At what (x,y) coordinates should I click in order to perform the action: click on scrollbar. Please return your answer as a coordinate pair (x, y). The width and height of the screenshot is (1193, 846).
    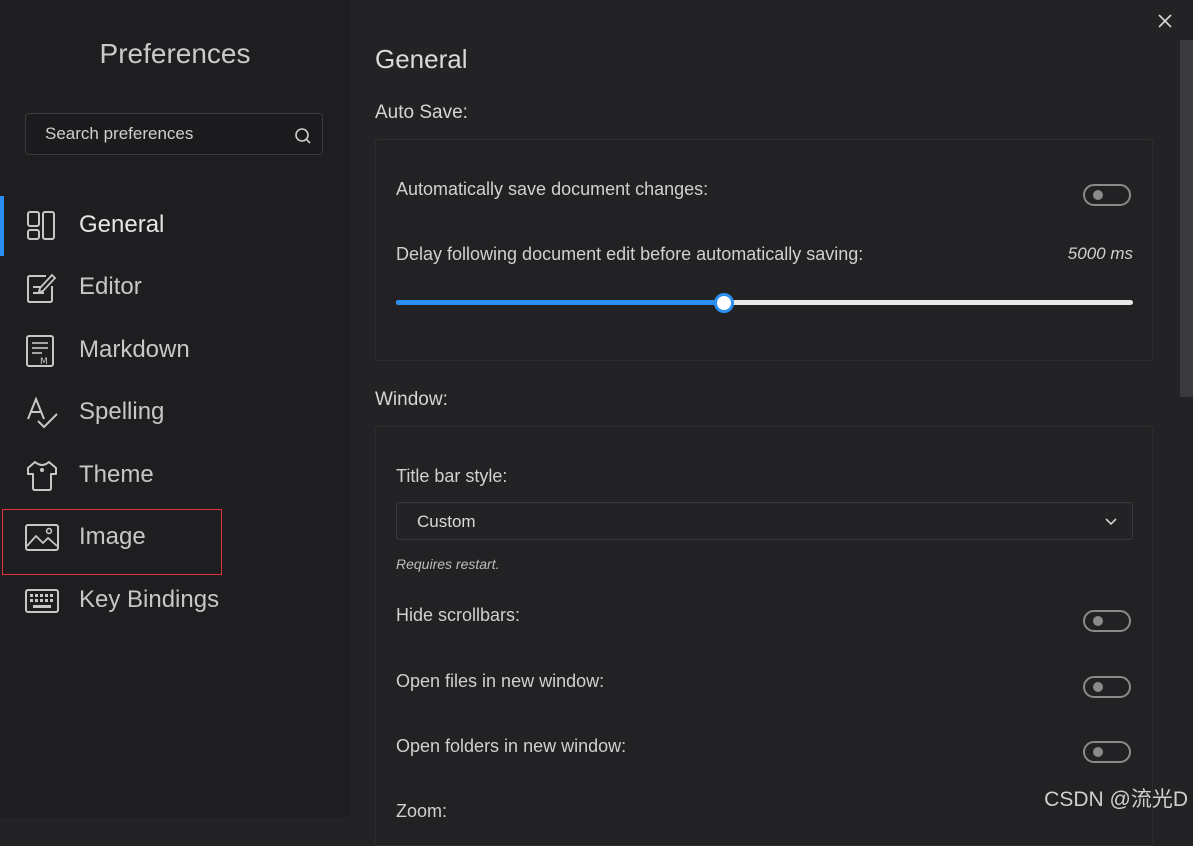
    Looking at the image, I should click on (1186, 218).